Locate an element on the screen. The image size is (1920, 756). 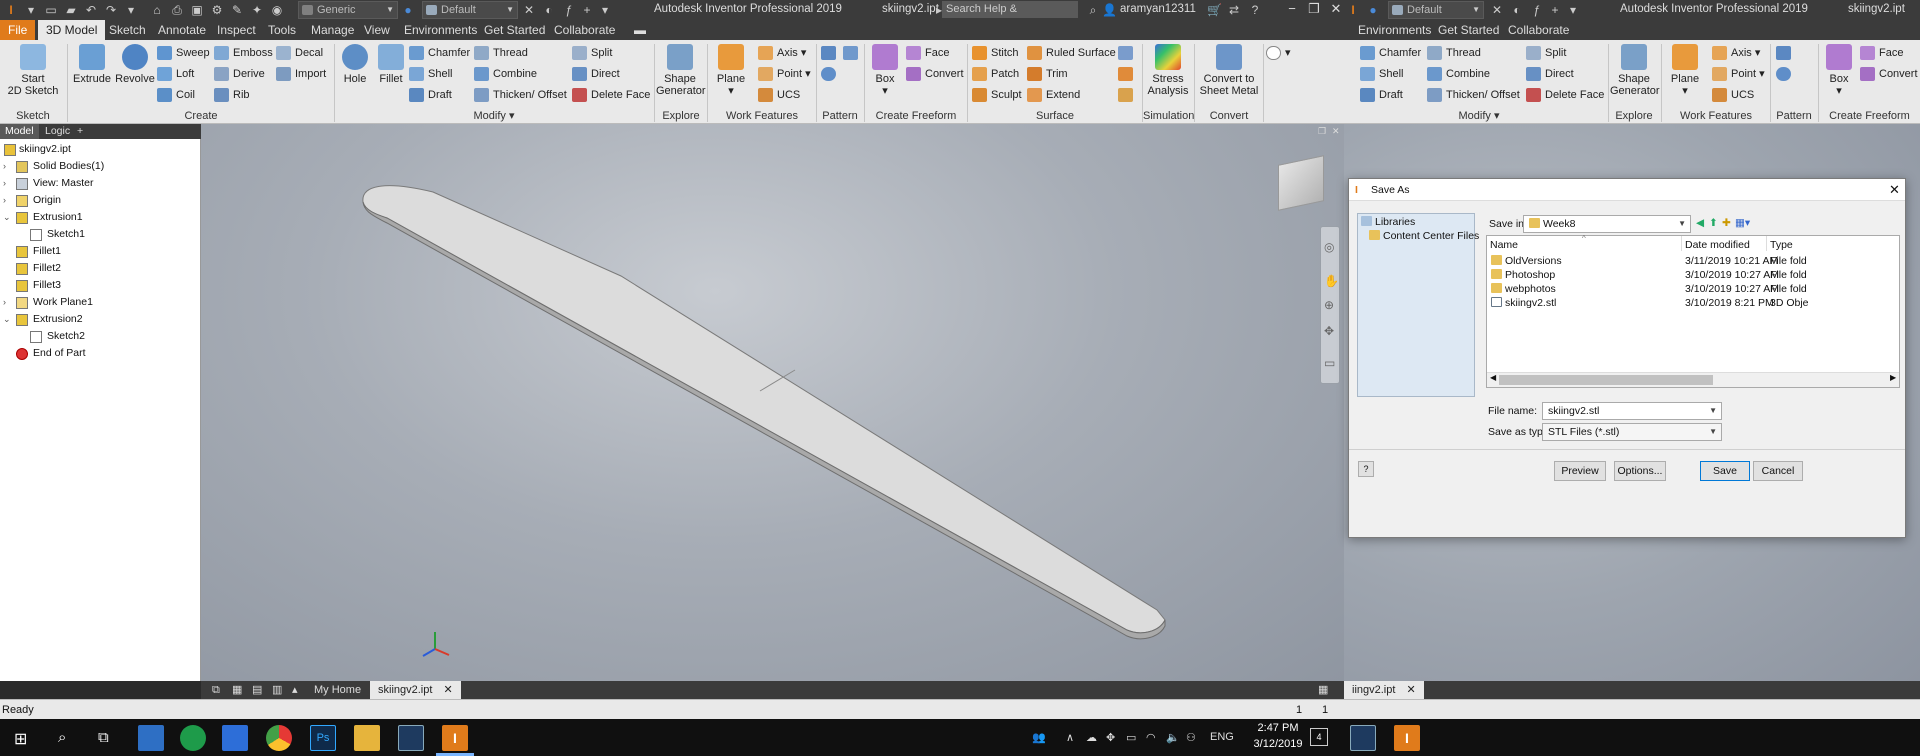
fx-icon-right: ƒ is located at coordinates (1537, 10).